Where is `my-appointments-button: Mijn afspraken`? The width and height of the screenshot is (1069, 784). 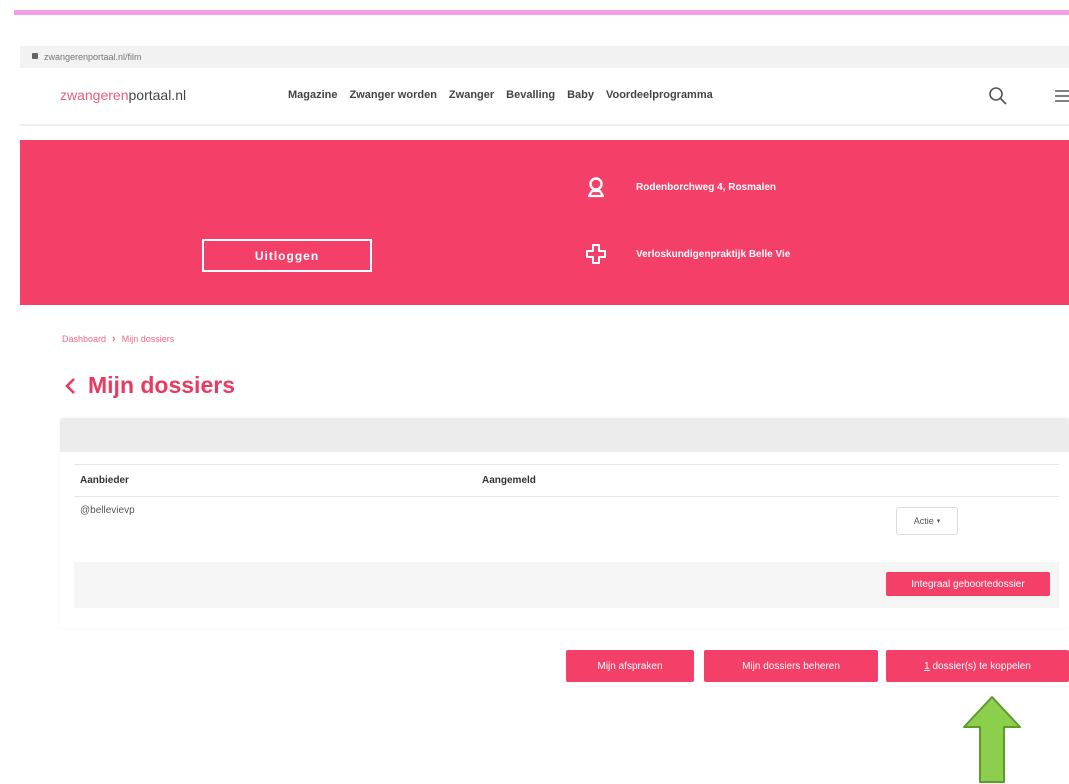
my-appointments-button: Mijn afspraken is located at coordinates (630, 666).